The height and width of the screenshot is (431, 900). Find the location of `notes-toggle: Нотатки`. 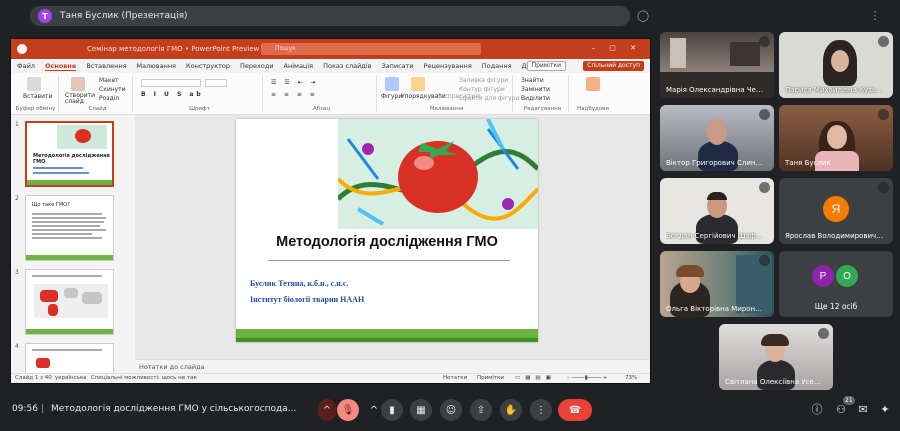

notes-toggle: Нотатки is located at coordinates (455, 378).